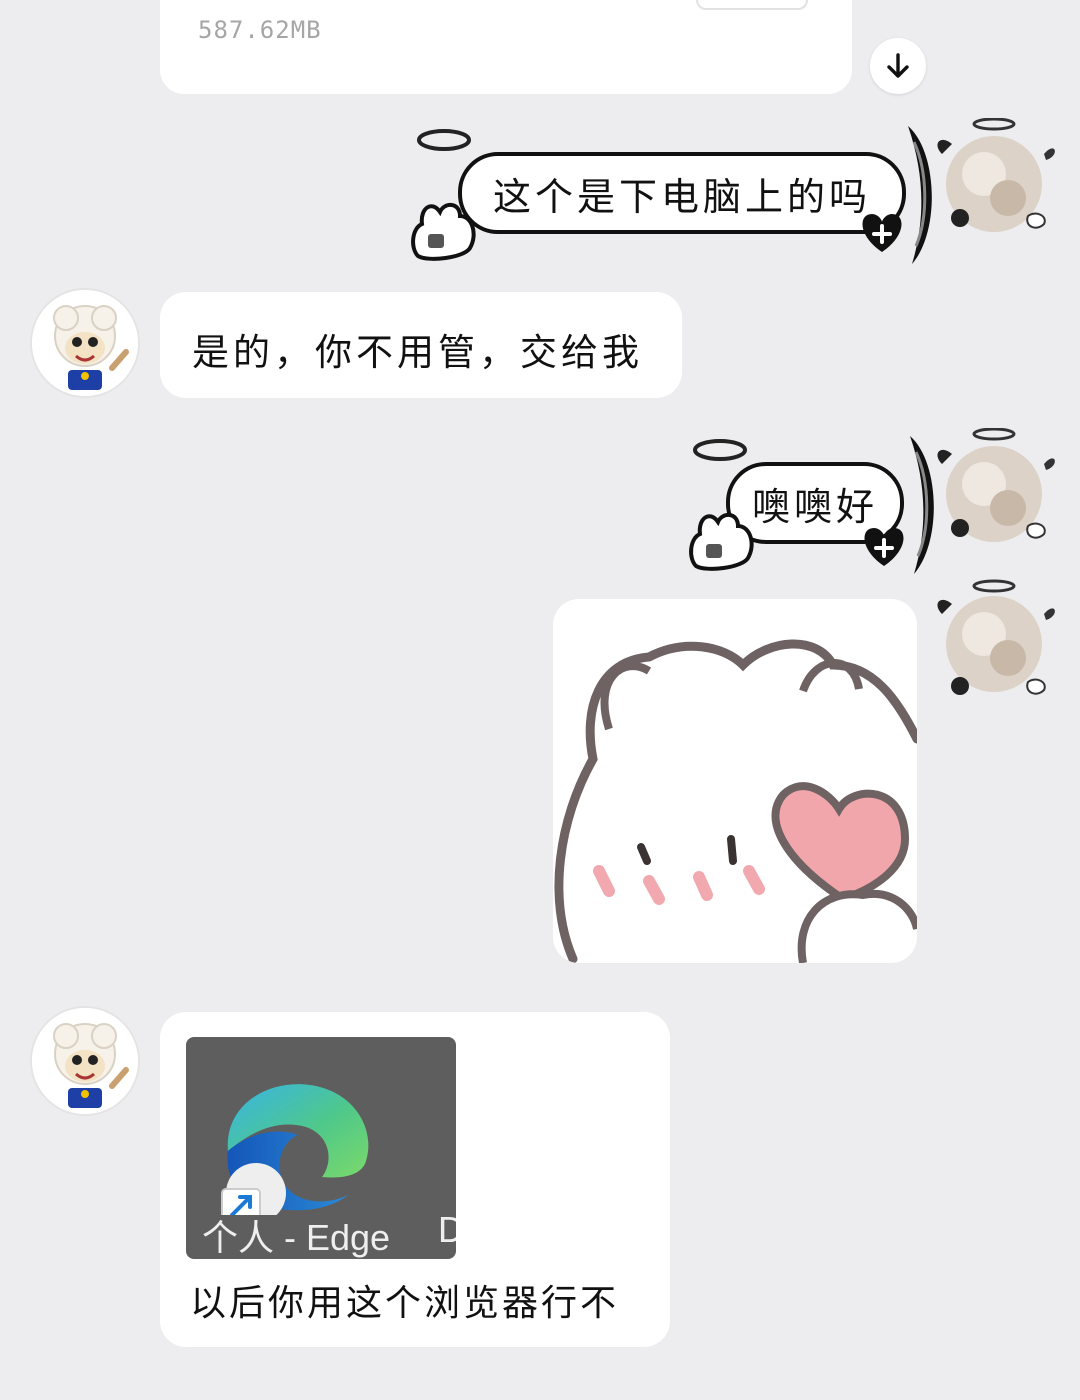  What do you see at coordinates (296, 1237) in the screenshot?
I see `image-caption: 个人 - Edge` at bounding box center [296, 1237].